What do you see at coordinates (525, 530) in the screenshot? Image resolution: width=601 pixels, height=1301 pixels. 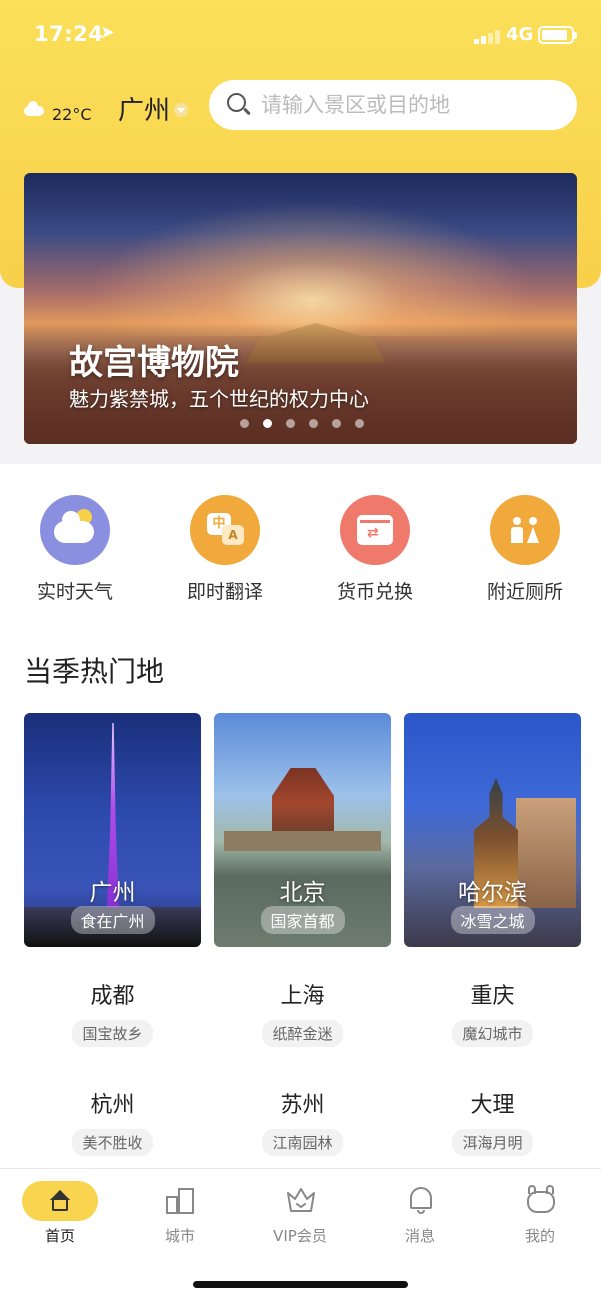 I see `toilet-icon` at bounding box center [525, 530].